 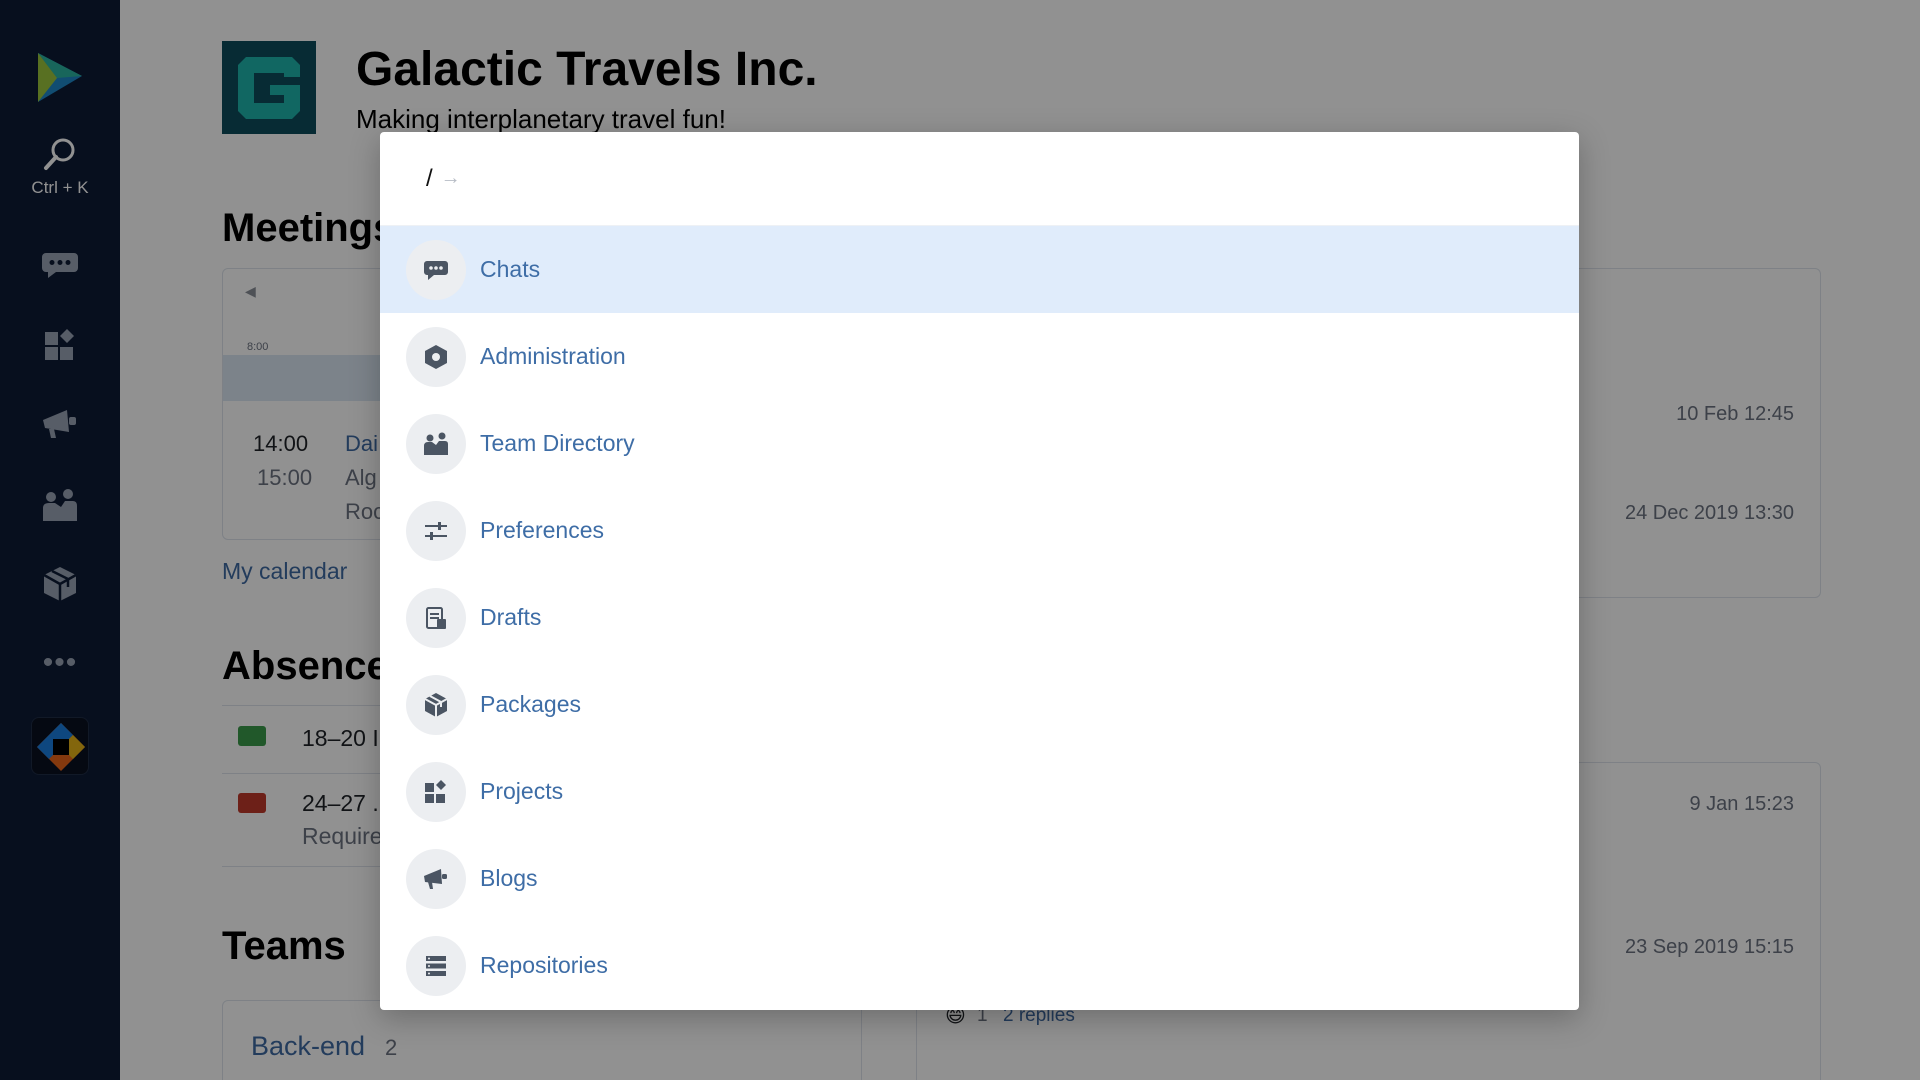 What do you see at coordinates (979, 704) in the screenshot?
I see `palette-item-packages: Packages` at bounding box center [979, 704].